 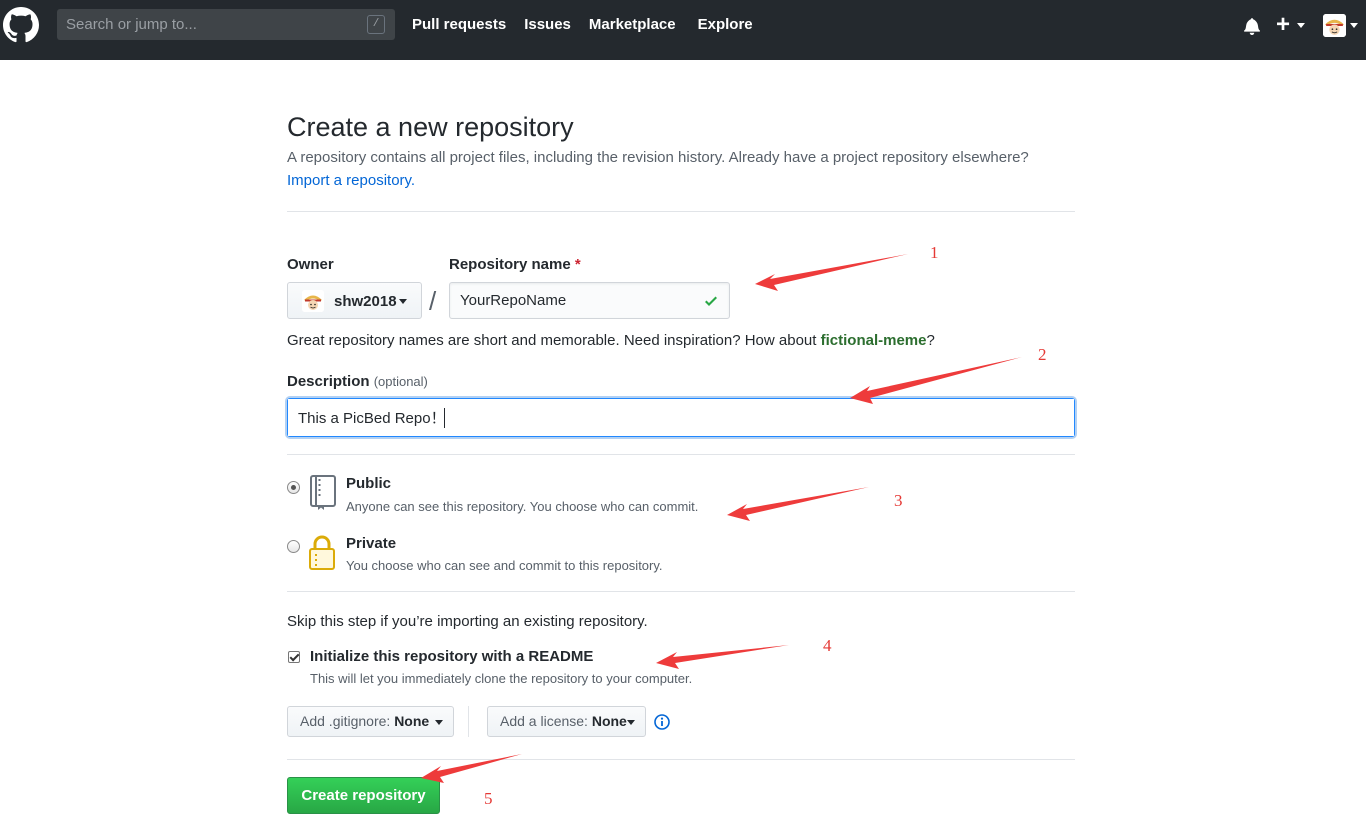 What do you see at coordinates (369, 483) in the screenshot?
I see `public-title: Public` at bounding box center [369, 483].